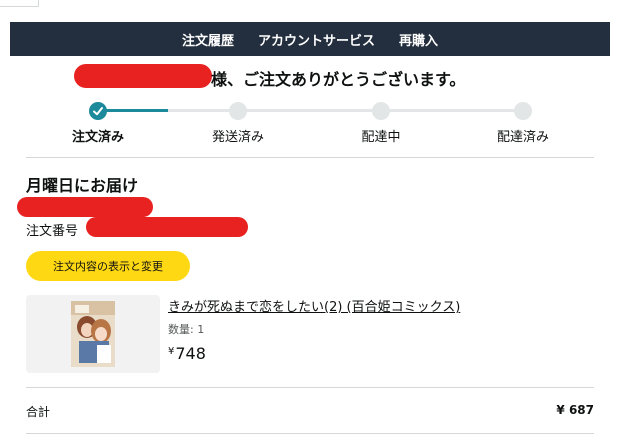  Describe the element at coordinates (167, 227) in the screenshot. I see `redacted-order-number` at that location.